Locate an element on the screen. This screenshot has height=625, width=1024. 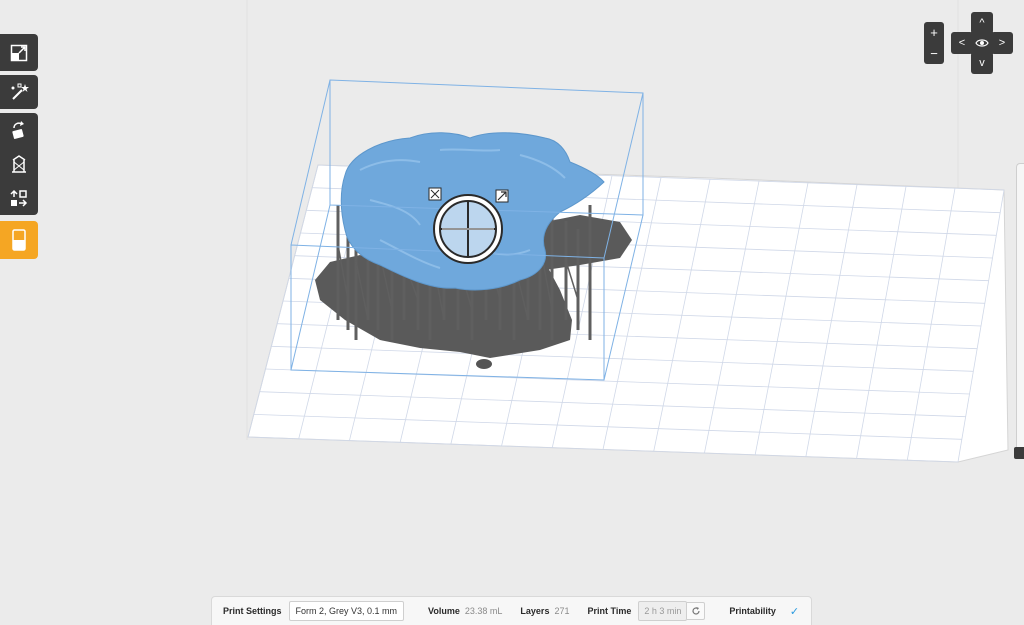
print-time-label: Print Time is located at coordinates (609, 611).